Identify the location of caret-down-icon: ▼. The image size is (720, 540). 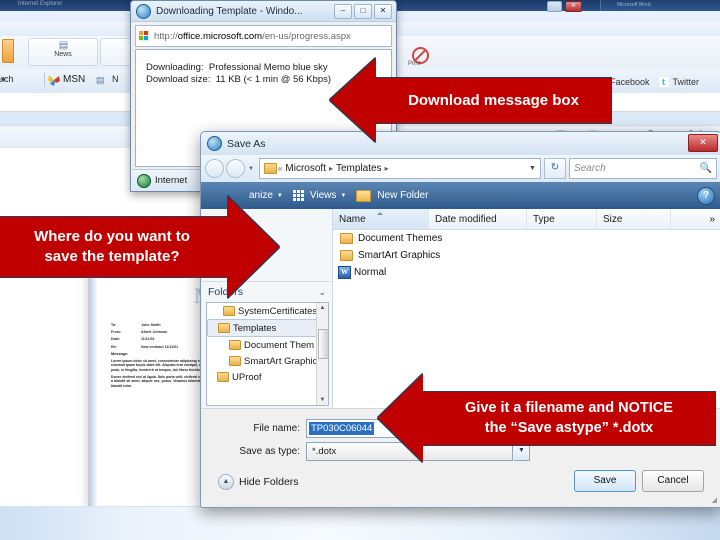
(322, 400).